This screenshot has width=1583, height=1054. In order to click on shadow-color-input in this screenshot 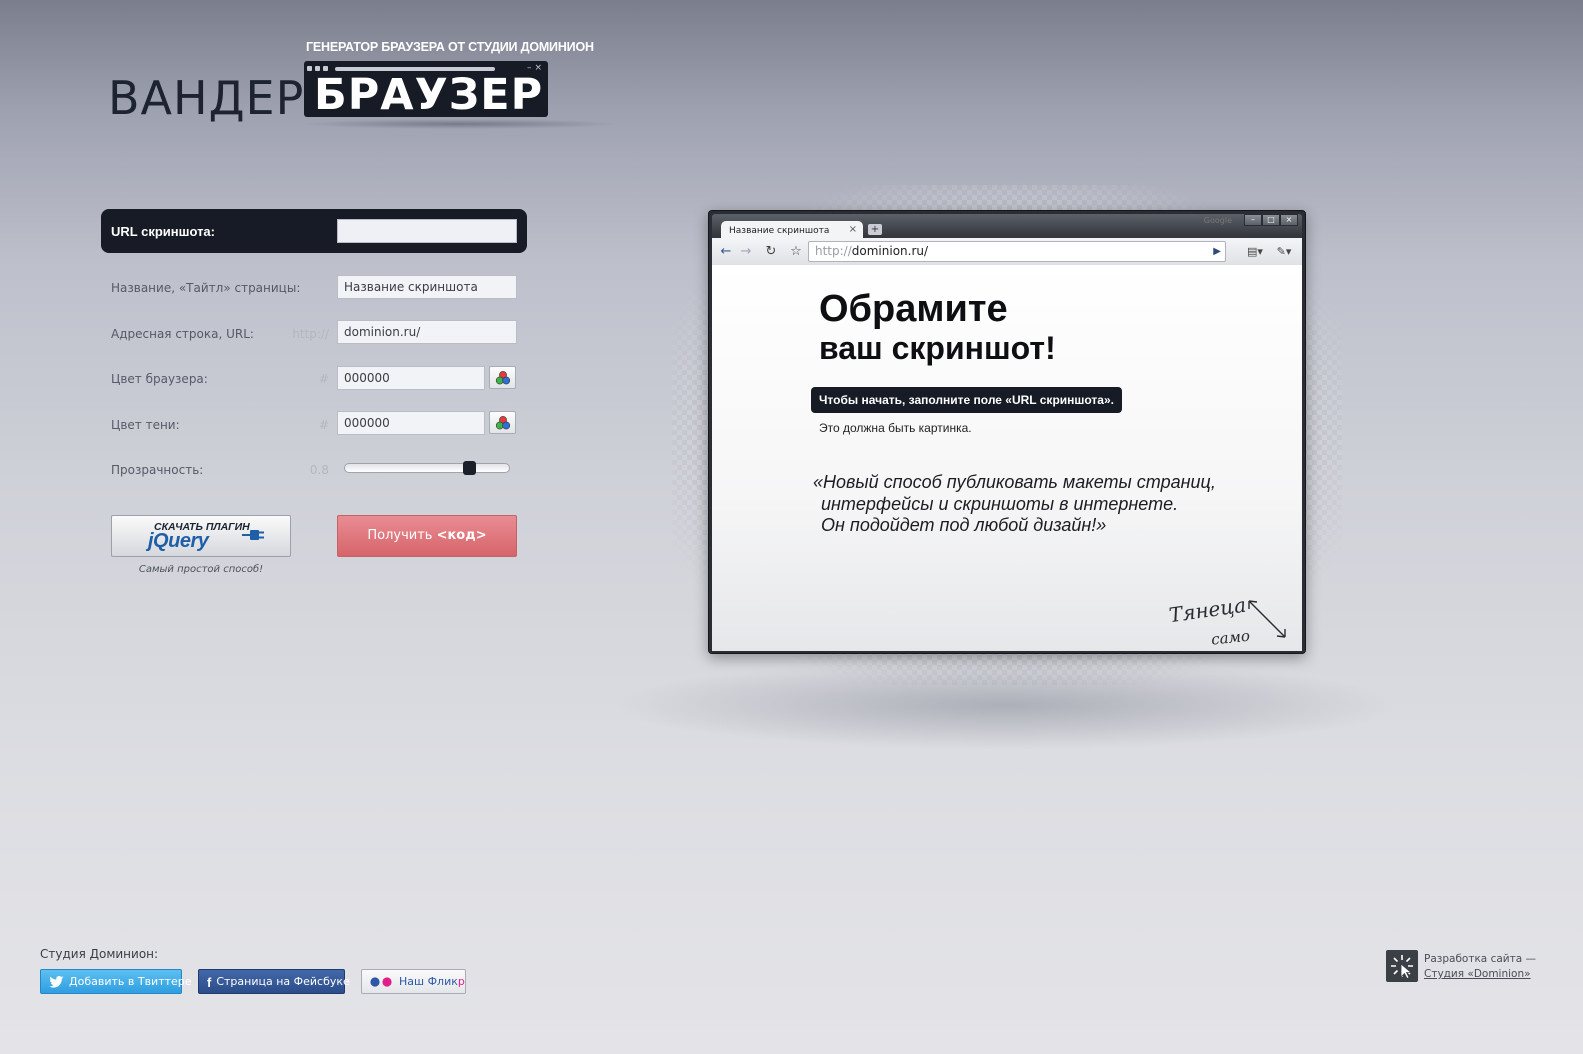, I will do `click(411, 423)`.